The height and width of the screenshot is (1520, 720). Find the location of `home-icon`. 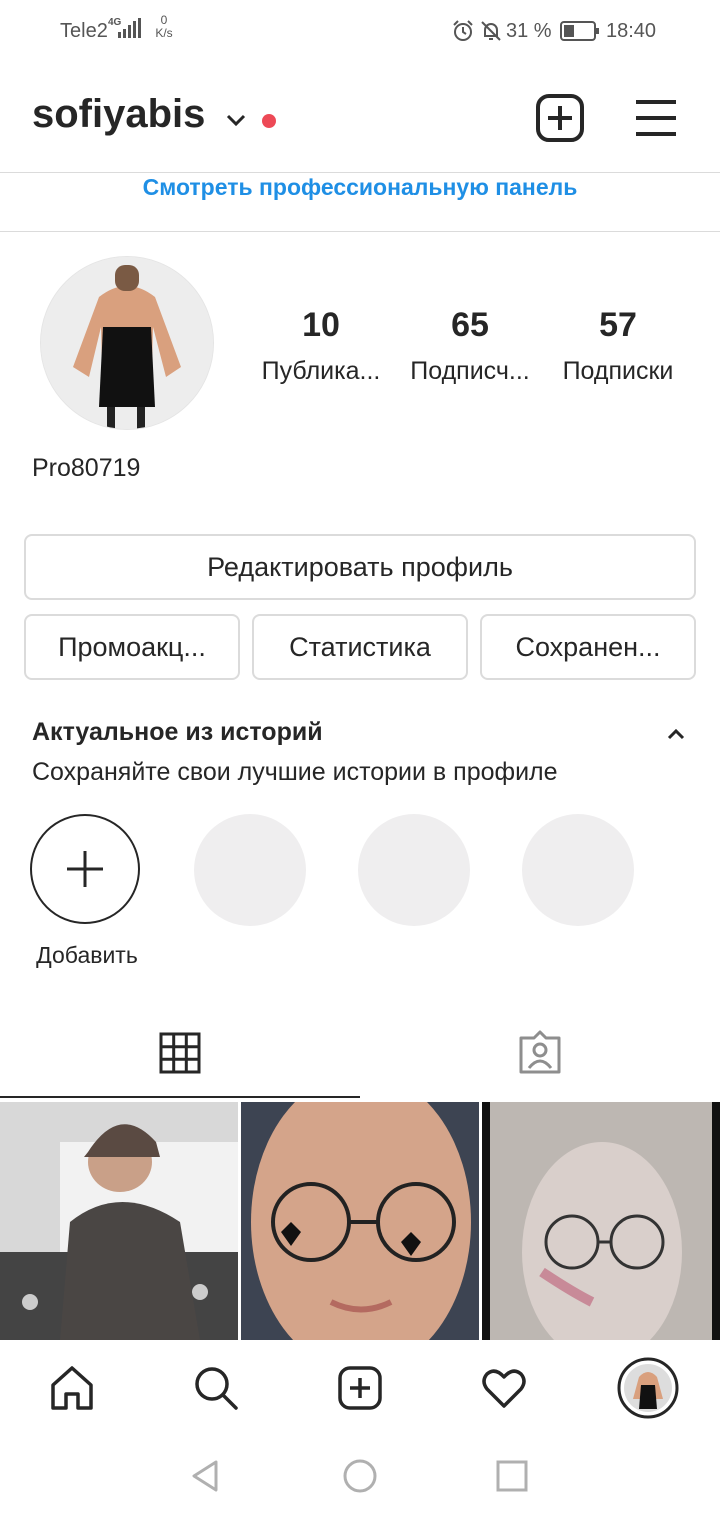

home-icon is located at coordinates (72, 1388).